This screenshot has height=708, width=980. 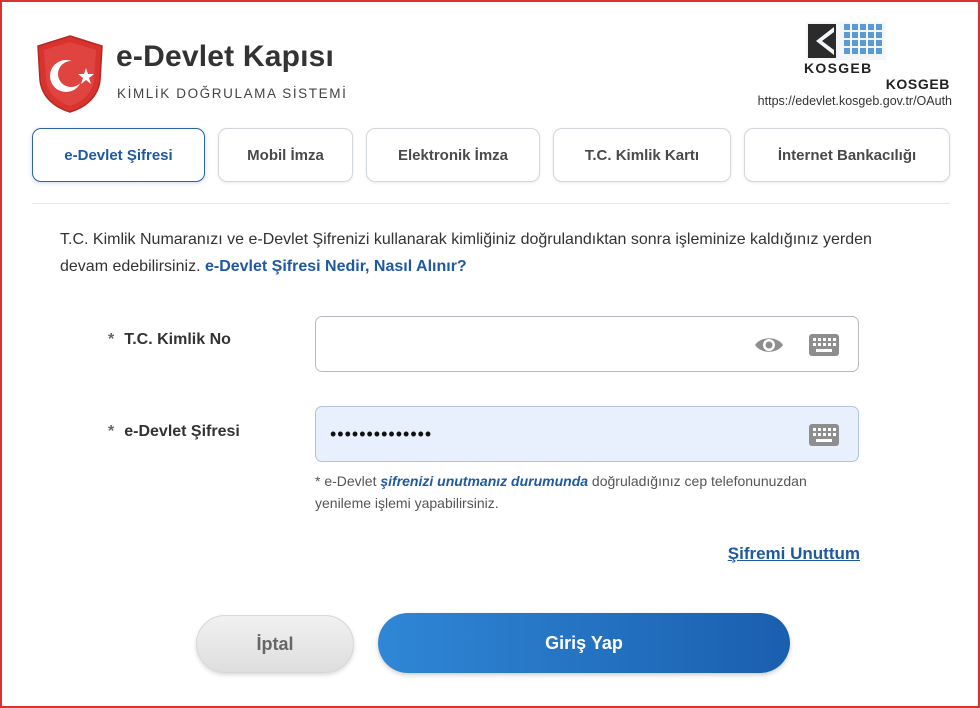 What do you see at coordinates (285, 155) in the screenshot?
I see `tab-mobil-imza: Mobil İmza` at bounding box center [285, 155].